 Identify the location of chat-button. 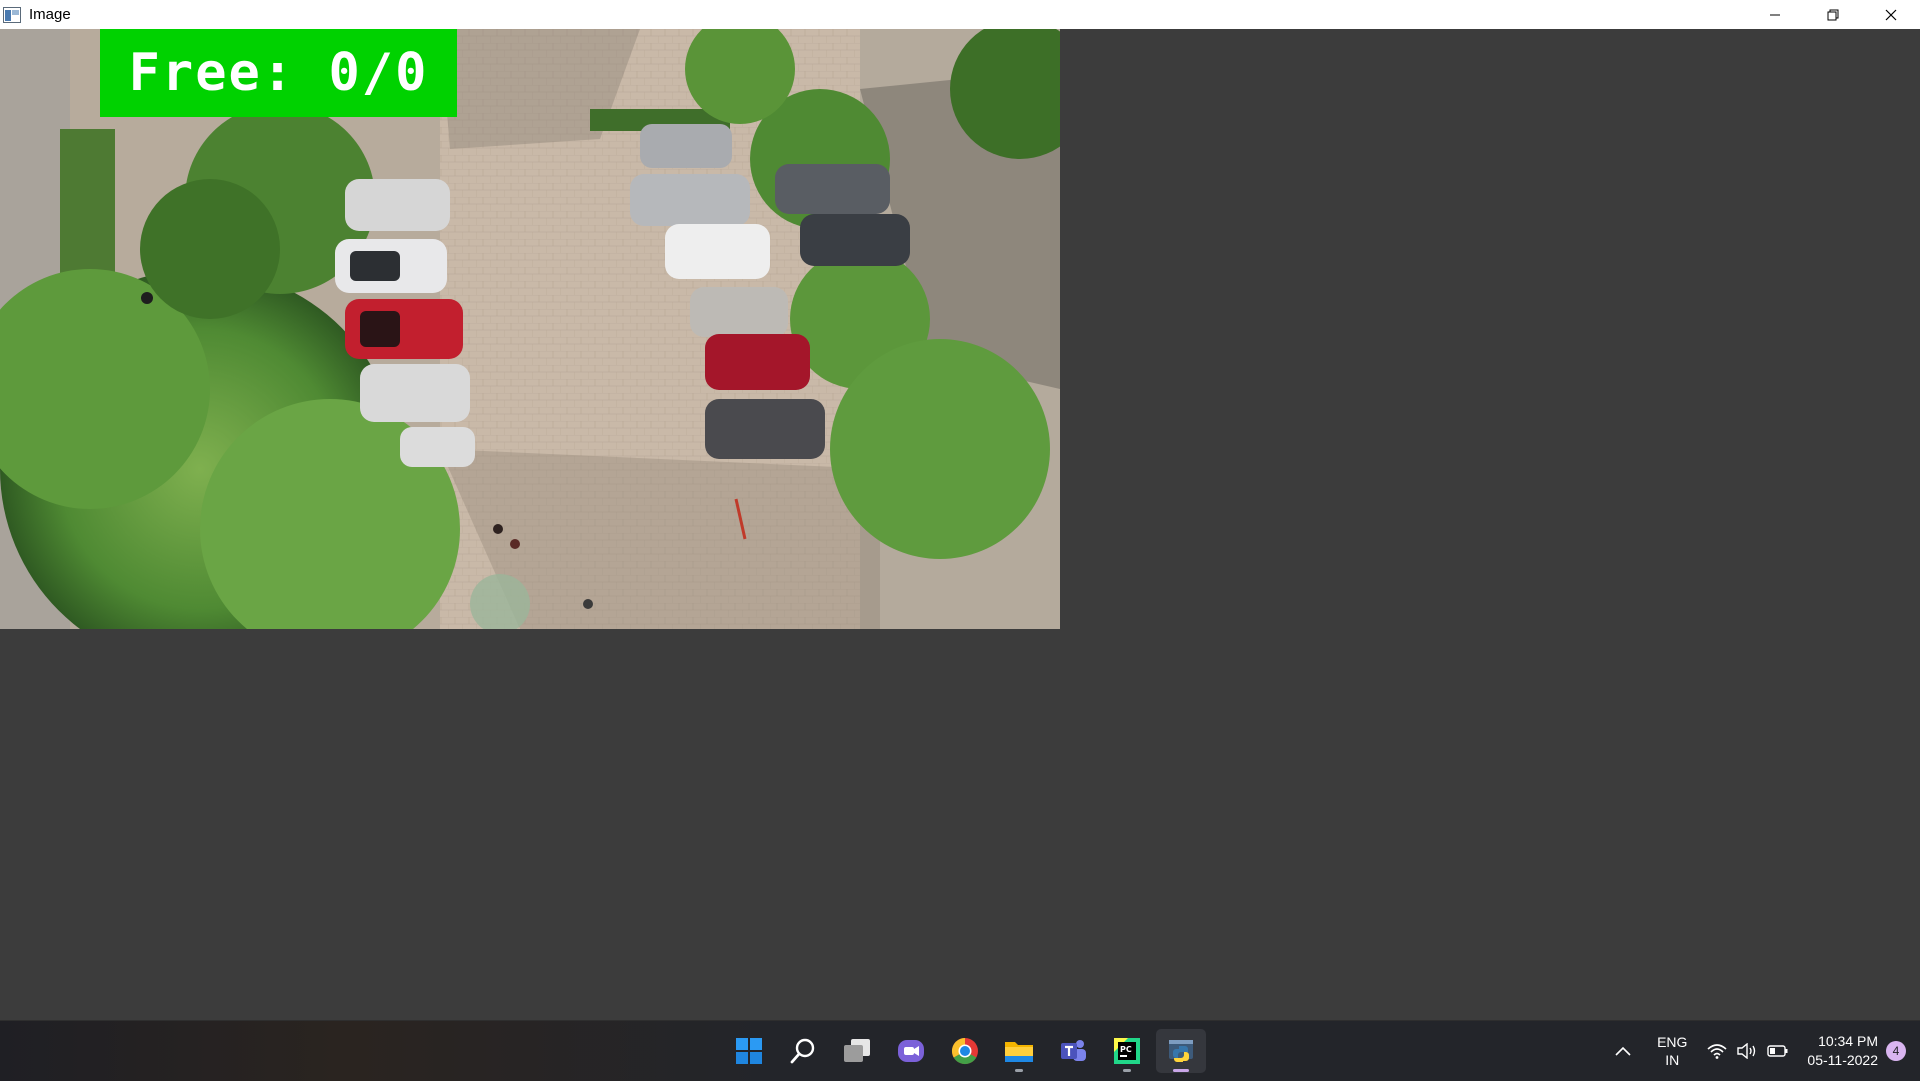
(911, 1051).